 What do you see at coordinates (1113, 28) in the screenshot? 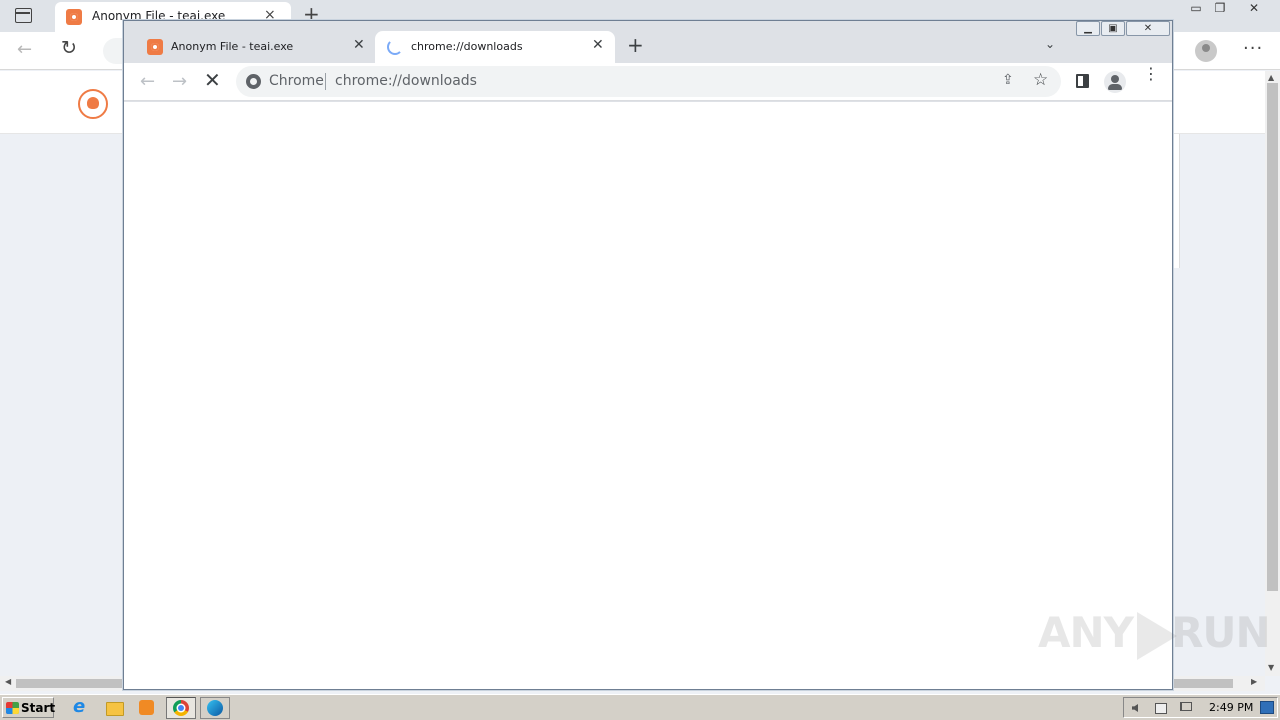
I see `chrome-restore-button: ▣` at bounding box center [1113, 28].